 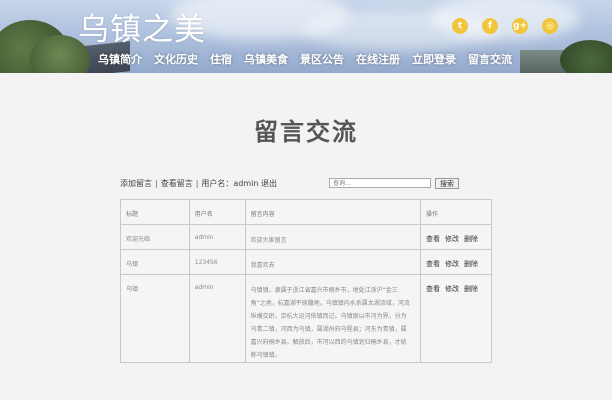 I want to click on column-header: 用户名, so click(x=217, y=212).